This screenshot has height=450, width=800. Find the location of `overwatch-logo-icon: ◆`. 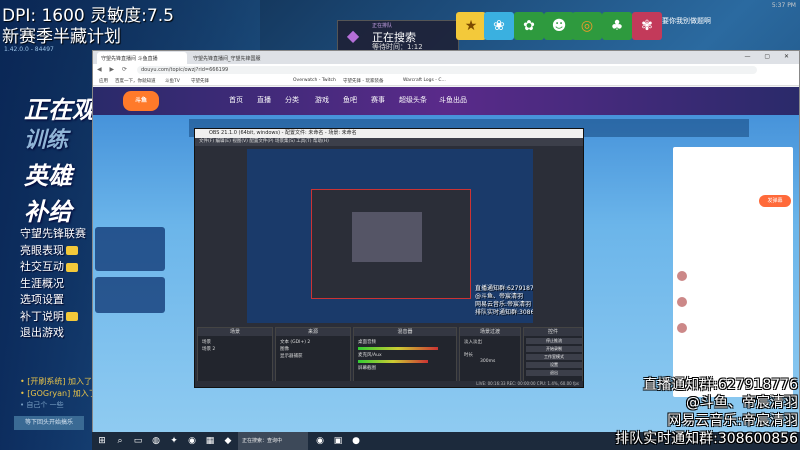

overwatch-logo-icon: ◆ is located at coordinates (353, 35).